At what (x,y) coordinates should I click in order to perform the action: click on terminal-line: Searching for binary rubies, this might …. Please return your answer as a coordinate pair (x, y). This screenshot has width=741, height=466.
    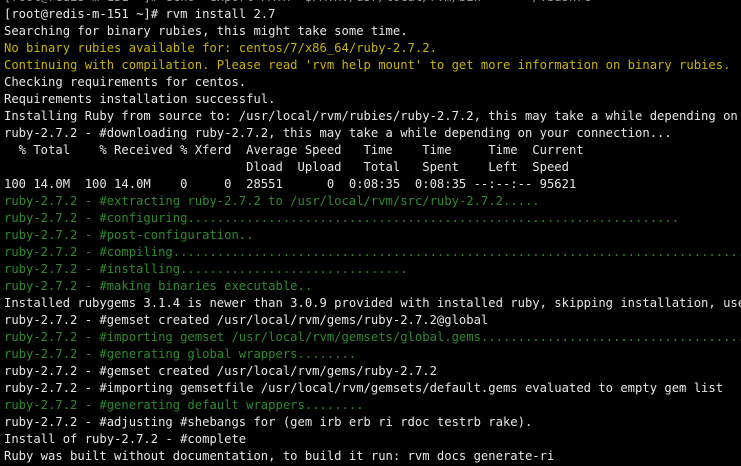
    Looking at the image, I should click on (206, 31).